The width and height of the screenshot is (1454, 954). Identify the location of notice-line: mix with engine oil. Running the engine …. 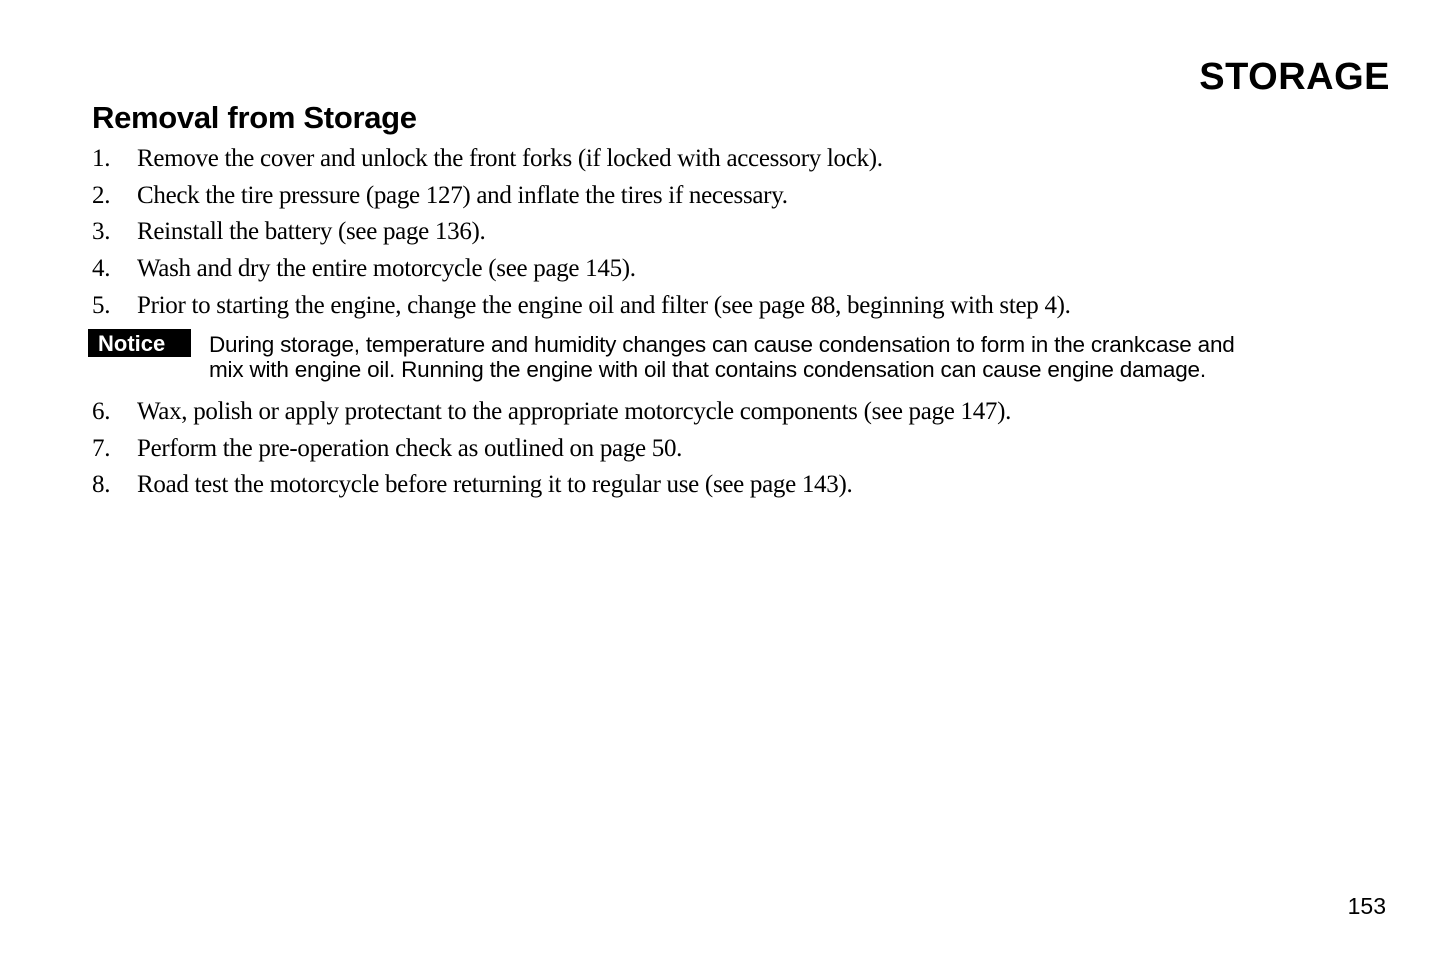
(707, 369).